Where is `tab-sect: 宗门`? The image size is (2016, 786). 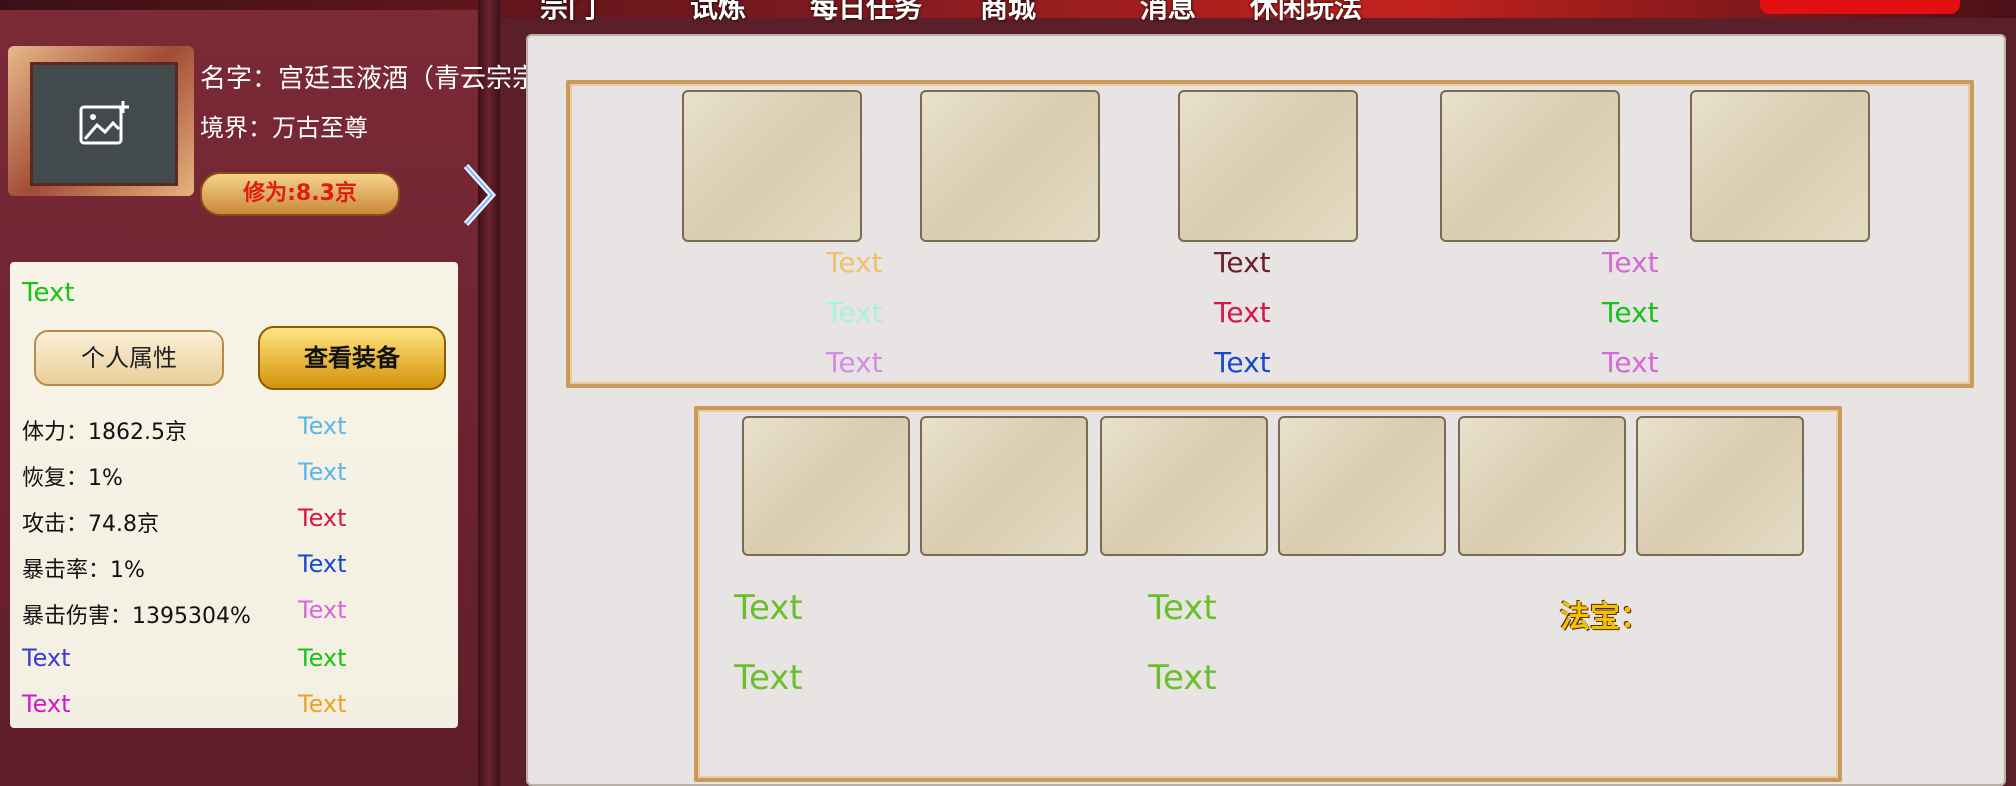 tab-sect: 宗门 is located at coordinates (568, 13).